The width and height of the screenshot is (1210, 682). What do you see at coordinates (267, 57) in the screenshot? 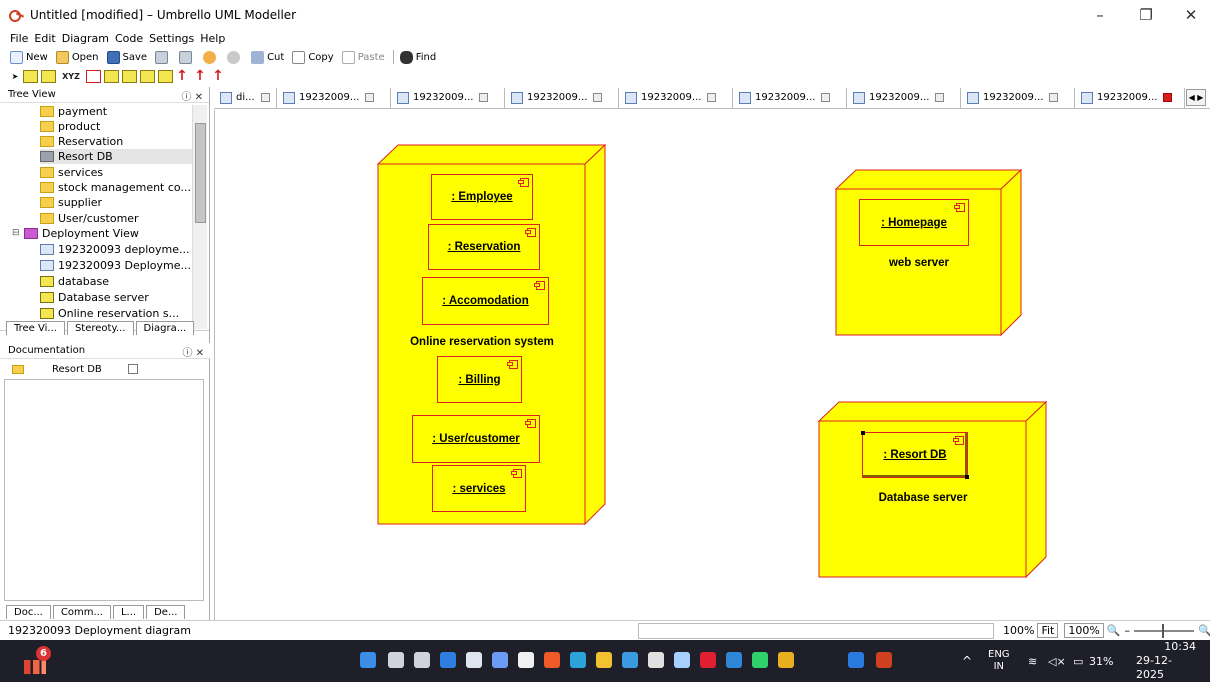
I see `cut-button: Cut` at bounding box center [267, 57].